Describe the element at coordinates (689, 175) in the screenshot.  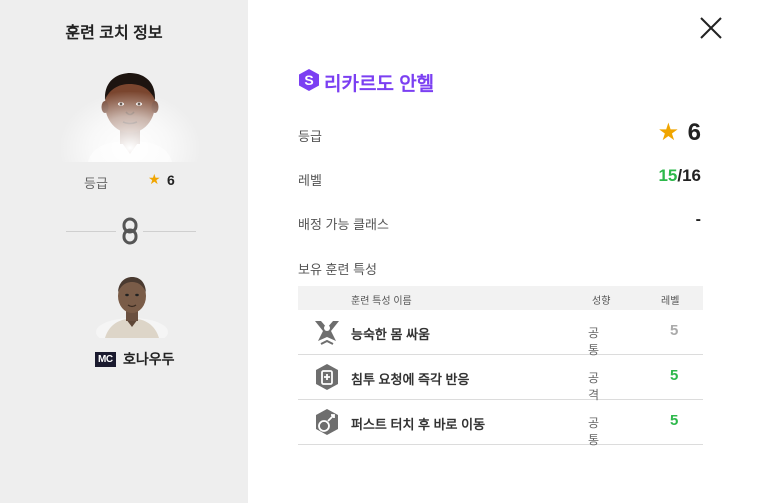
I see `level-max: /16` at that location.